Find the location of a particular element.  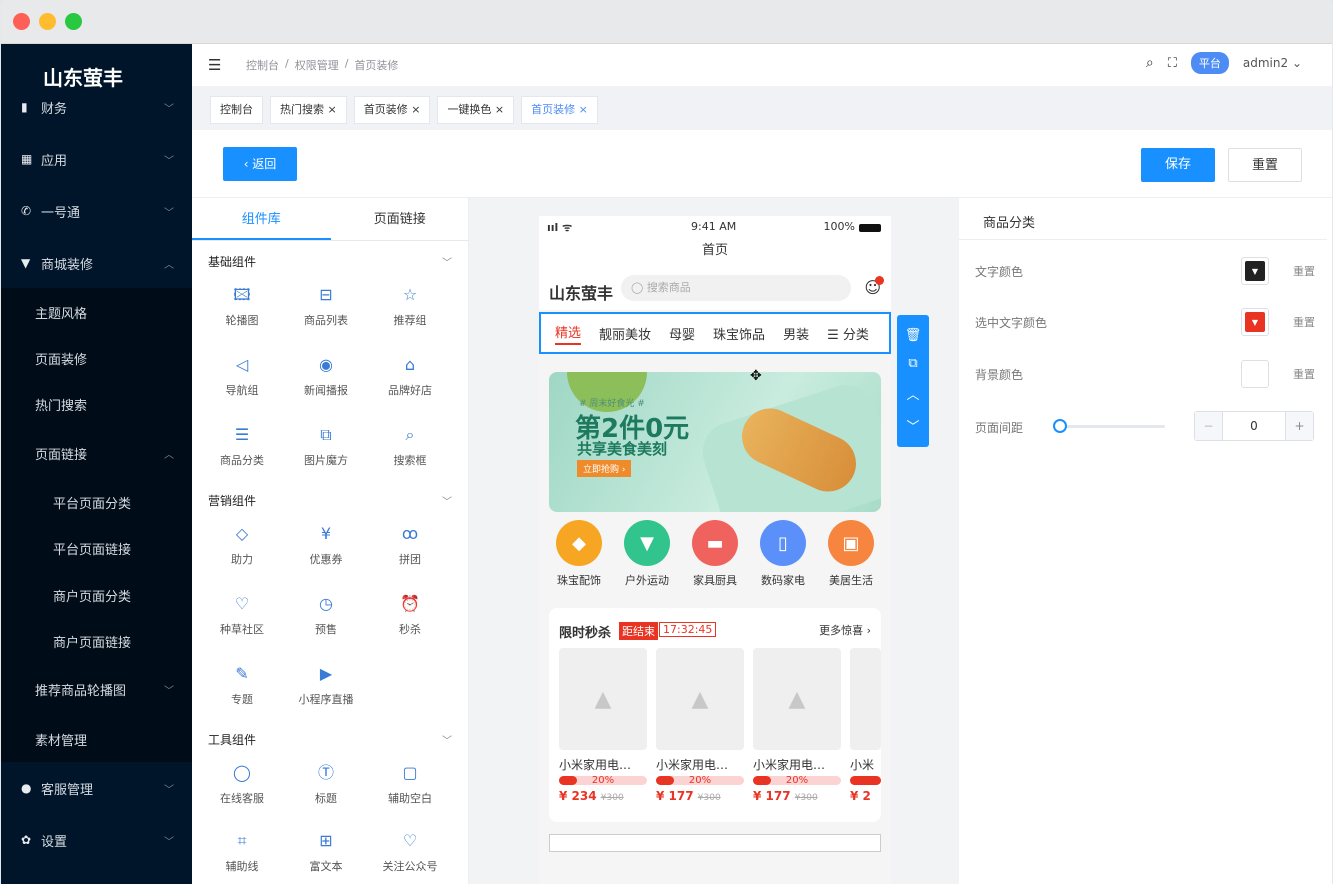

icon-digital: ▯ 数码家电 is located at coordinates (783, 563).